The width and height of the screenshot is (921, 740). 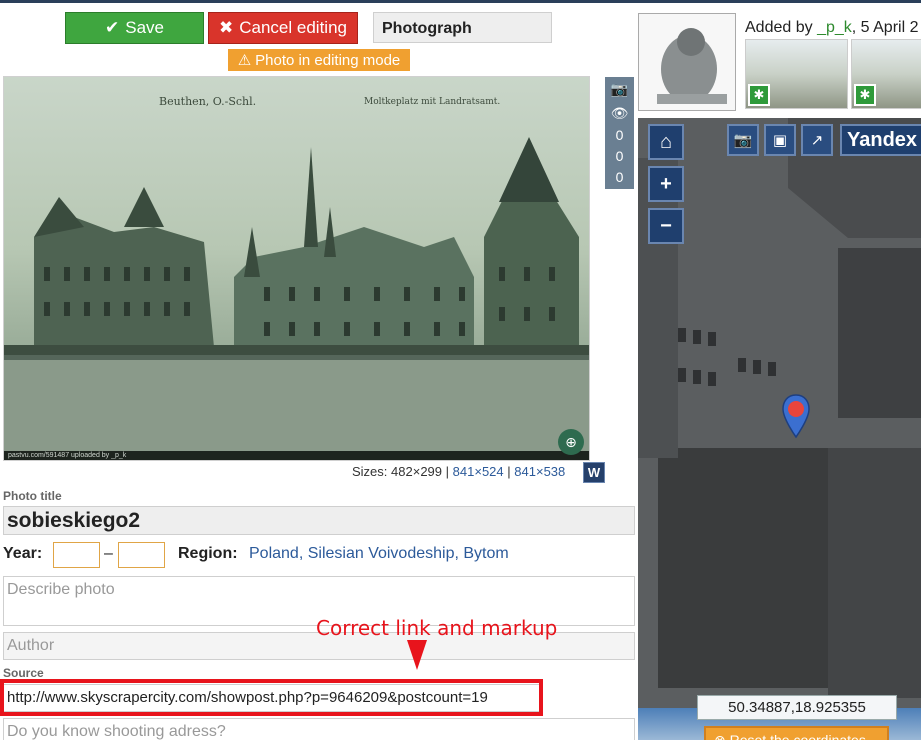 What do you see at coordinates (666, 142) in the screenshot?
I see `home-icon: ⌂` at bounding box center [666, 142].